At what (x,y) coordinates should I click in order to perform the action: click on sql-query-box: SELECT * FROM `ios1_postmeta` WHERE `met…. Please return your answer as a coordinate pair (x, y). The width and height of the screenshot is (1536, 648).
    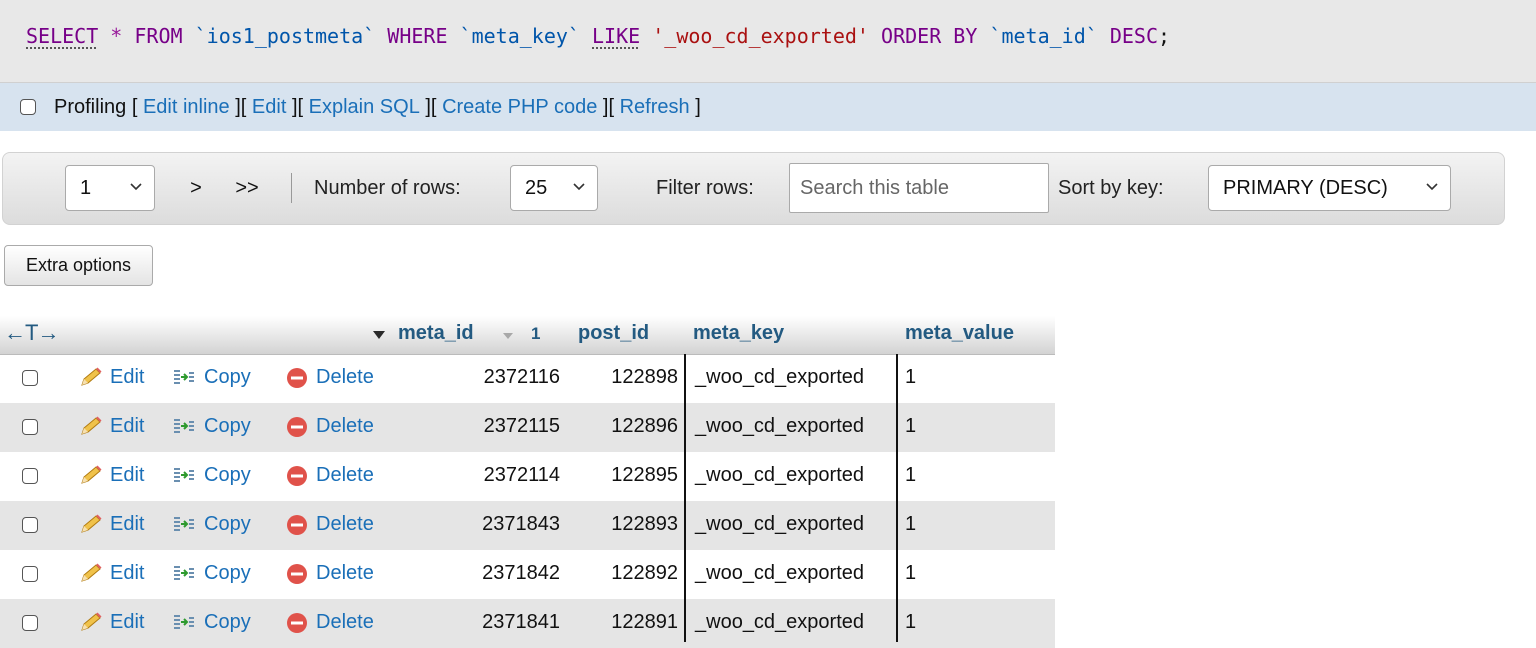
    Looking at the image, I should click on (768, 41).